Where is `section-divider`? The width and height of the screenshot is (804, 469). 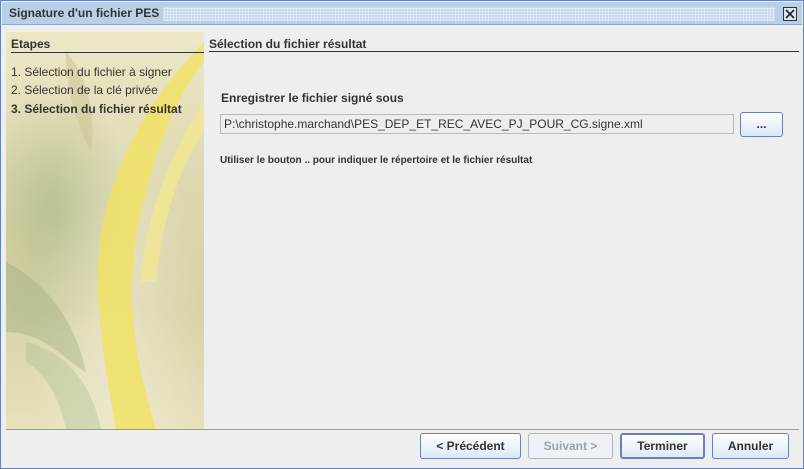
section-divider is located at coordinates (504, 51).